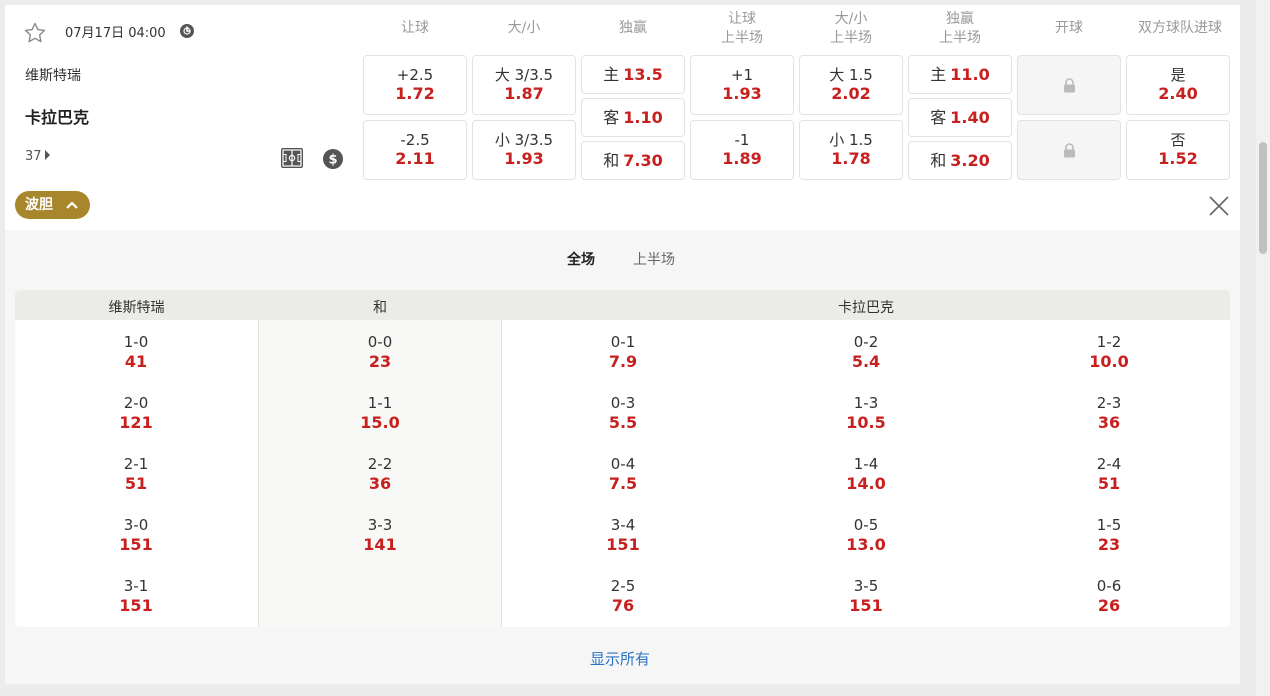 The image size is (1270, 696). What do you see at coordinates (524, 85) in the screenshot?
I see `odds-cell-over: 大 3/3.5 1.87` at bounding box center [524, 85].